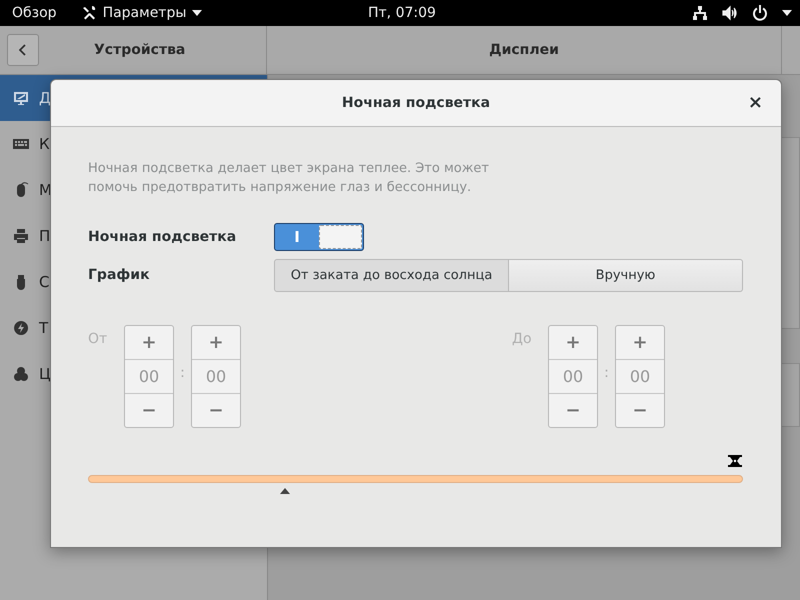 The width and height of the screenshot is (800, 600). I want to click on sidebar-item-label: П, so click(44, 236).